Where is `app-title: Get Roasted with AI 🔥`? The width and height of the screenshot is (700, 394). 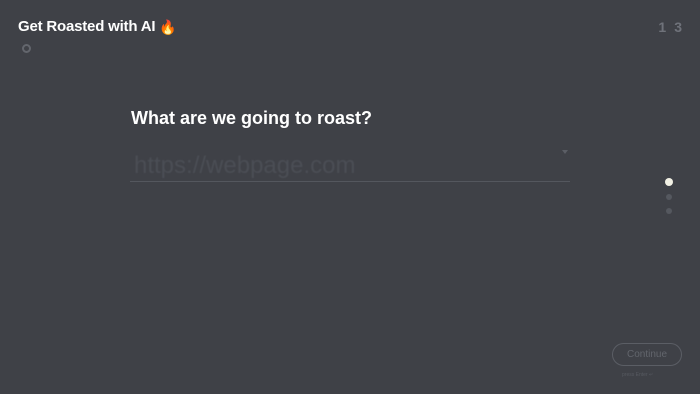
app-title: Get Roasted with AI 🔥 is located at coordinates (97, 26).